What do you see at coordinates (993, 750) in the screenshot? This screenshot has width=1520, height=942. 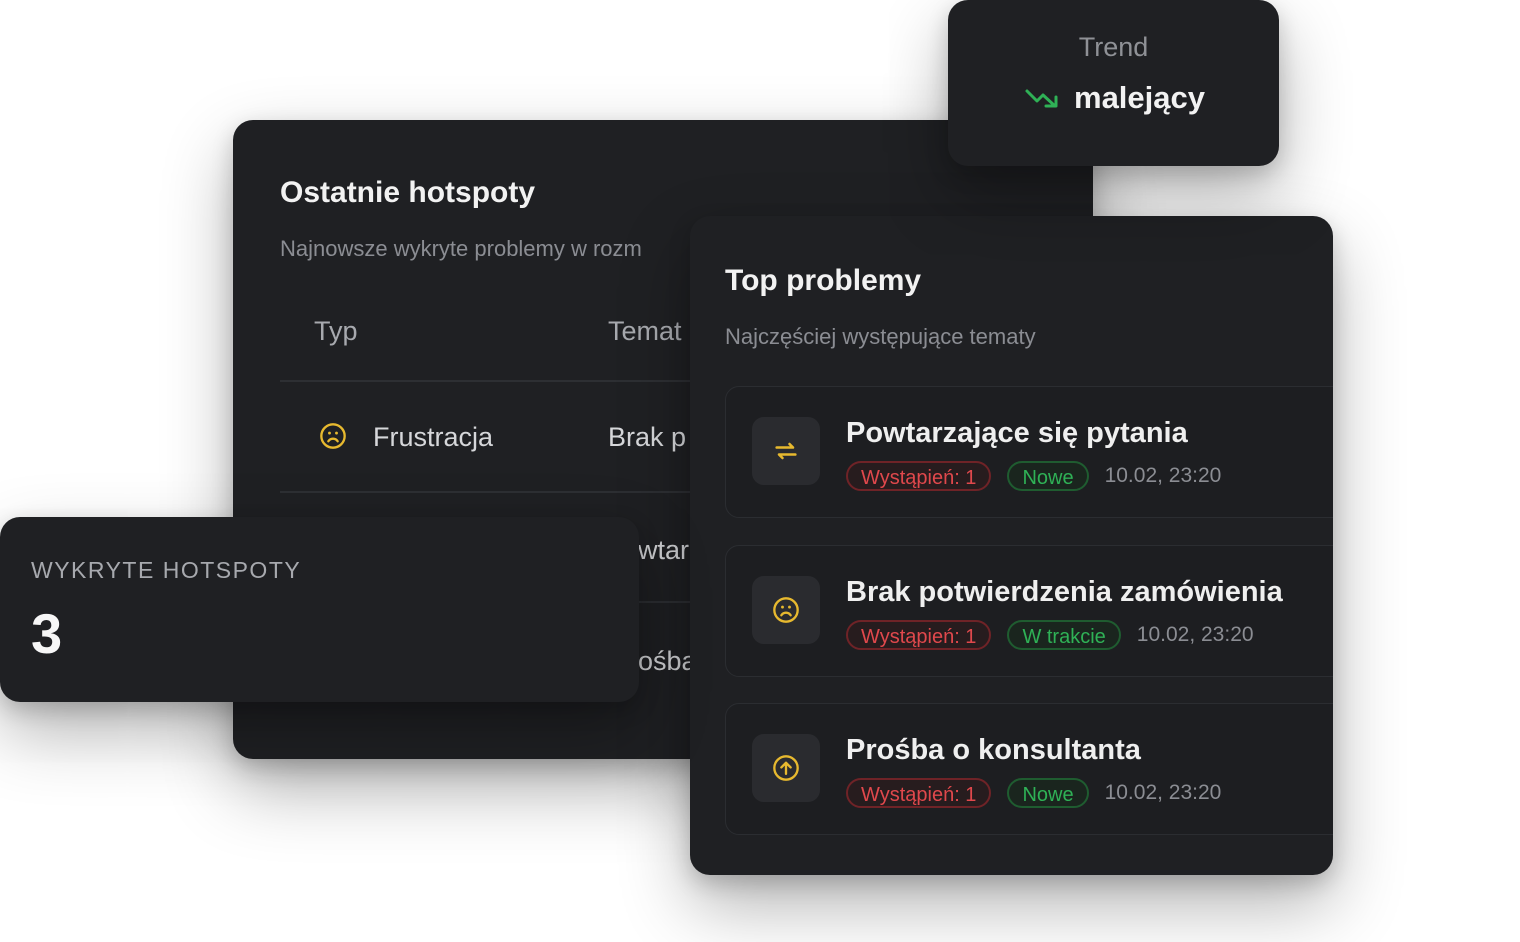 I see `problem-title: Prośba o konsultanta` at bounding box center [993, 750].